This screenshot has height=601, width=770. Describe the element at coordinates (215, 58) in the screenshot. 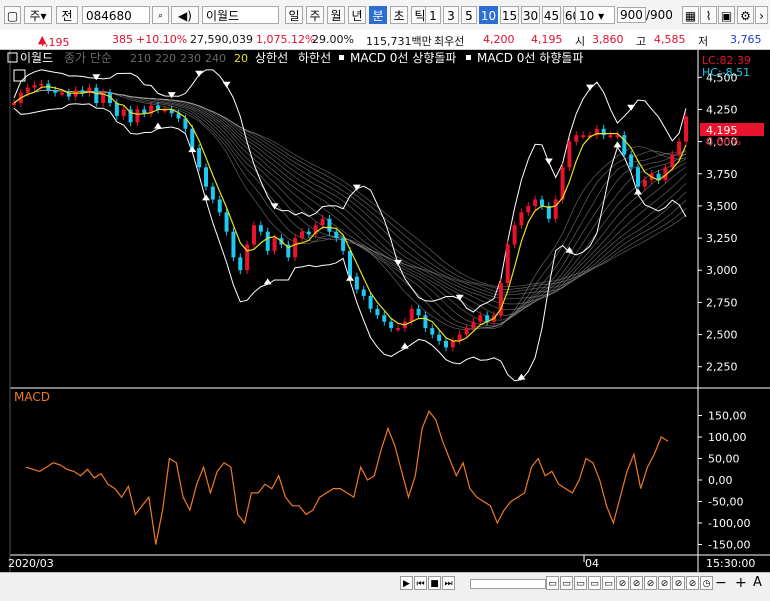

I see `legend-ma-240: 240` at that location.